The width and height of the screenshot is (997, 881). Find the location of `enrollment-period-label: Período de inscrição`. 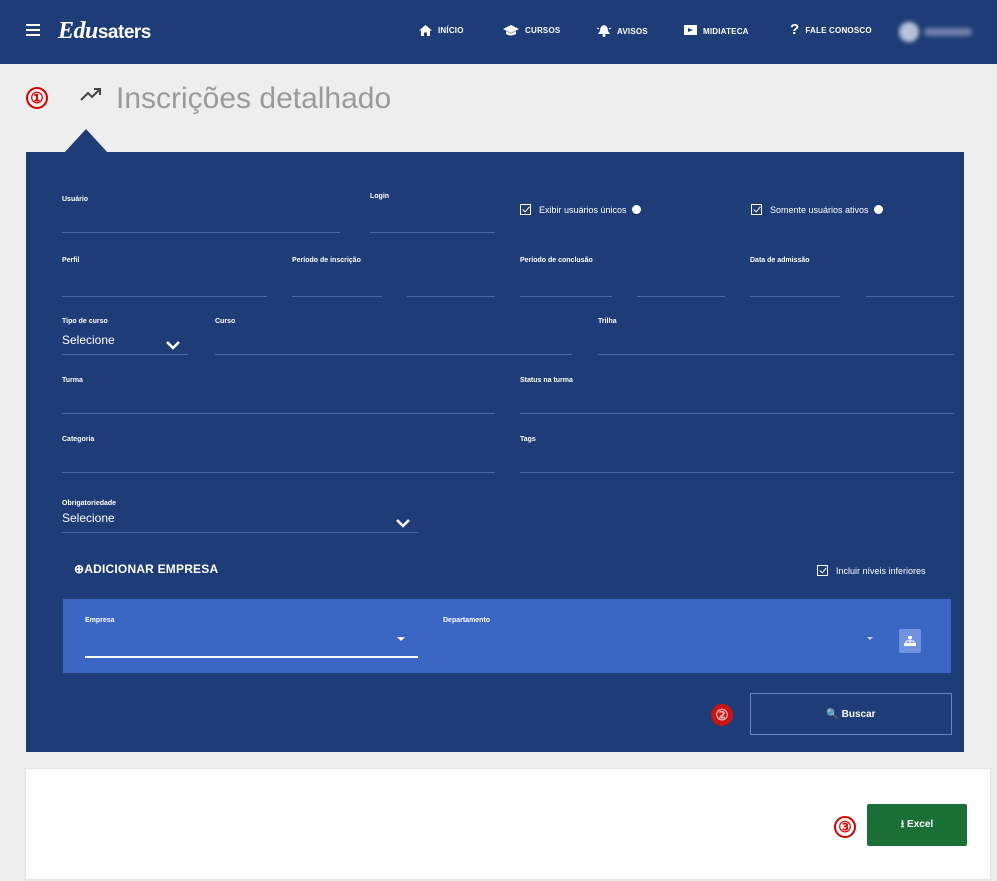

enrollment-period-label: Período de inscrição is located at coordinates (326, 260).